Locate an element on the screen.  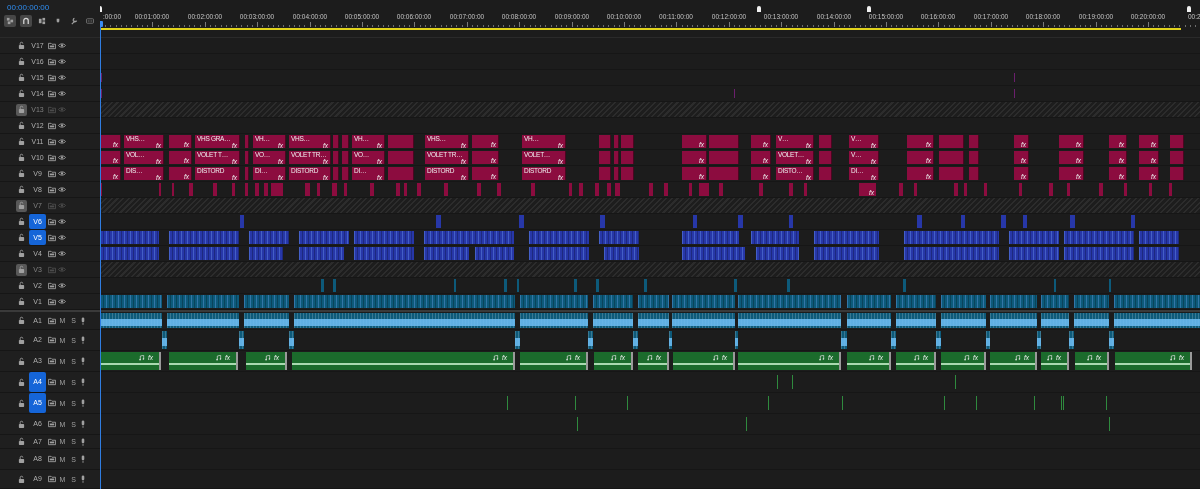
timecode: 00:00:00:00 is located at coordinates (25, 6).